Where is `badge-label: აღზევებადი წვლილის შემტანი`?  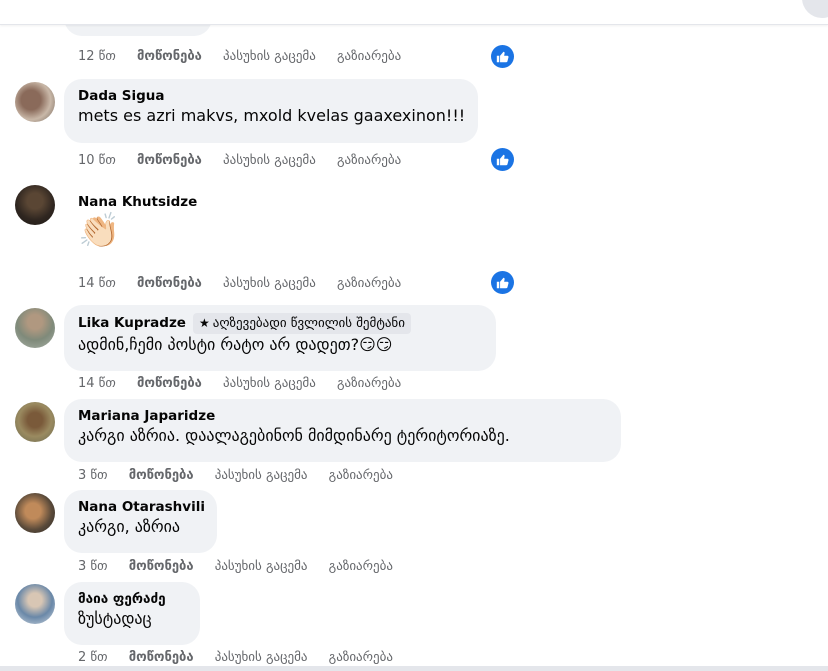 badge-label: აღზევებადი წვლილის შემტანი is located at coordinates (308, 323).